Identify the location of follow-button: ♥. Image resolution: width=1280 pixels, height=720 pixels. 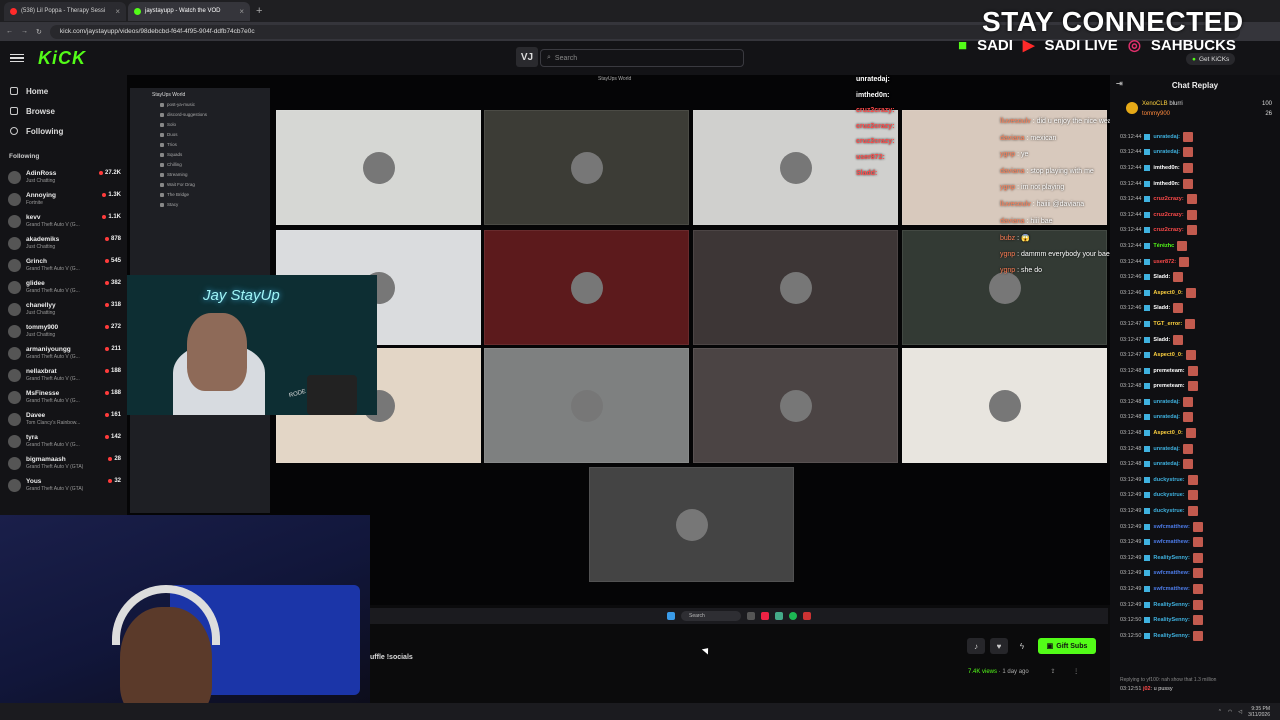
(999, 646).